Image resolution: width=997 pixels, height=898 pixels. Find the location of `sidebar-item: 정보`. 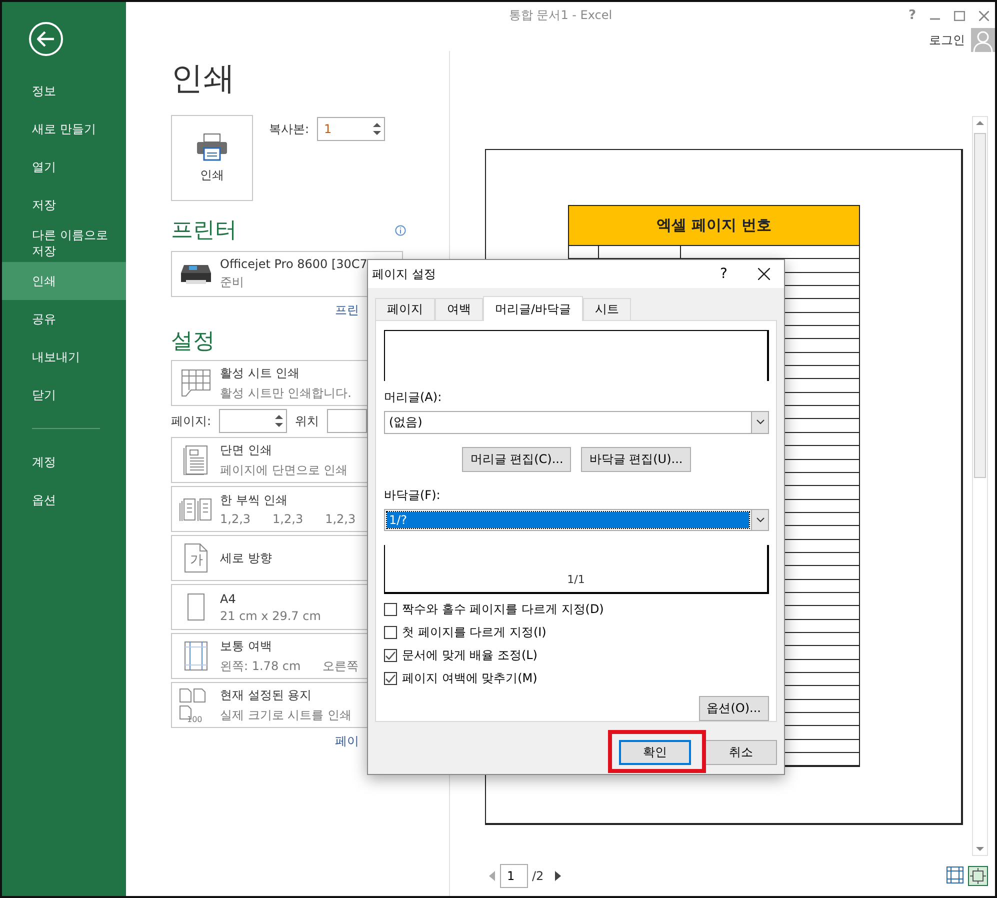

sidebar-item: 정보 is located at coordinates (64, 91).